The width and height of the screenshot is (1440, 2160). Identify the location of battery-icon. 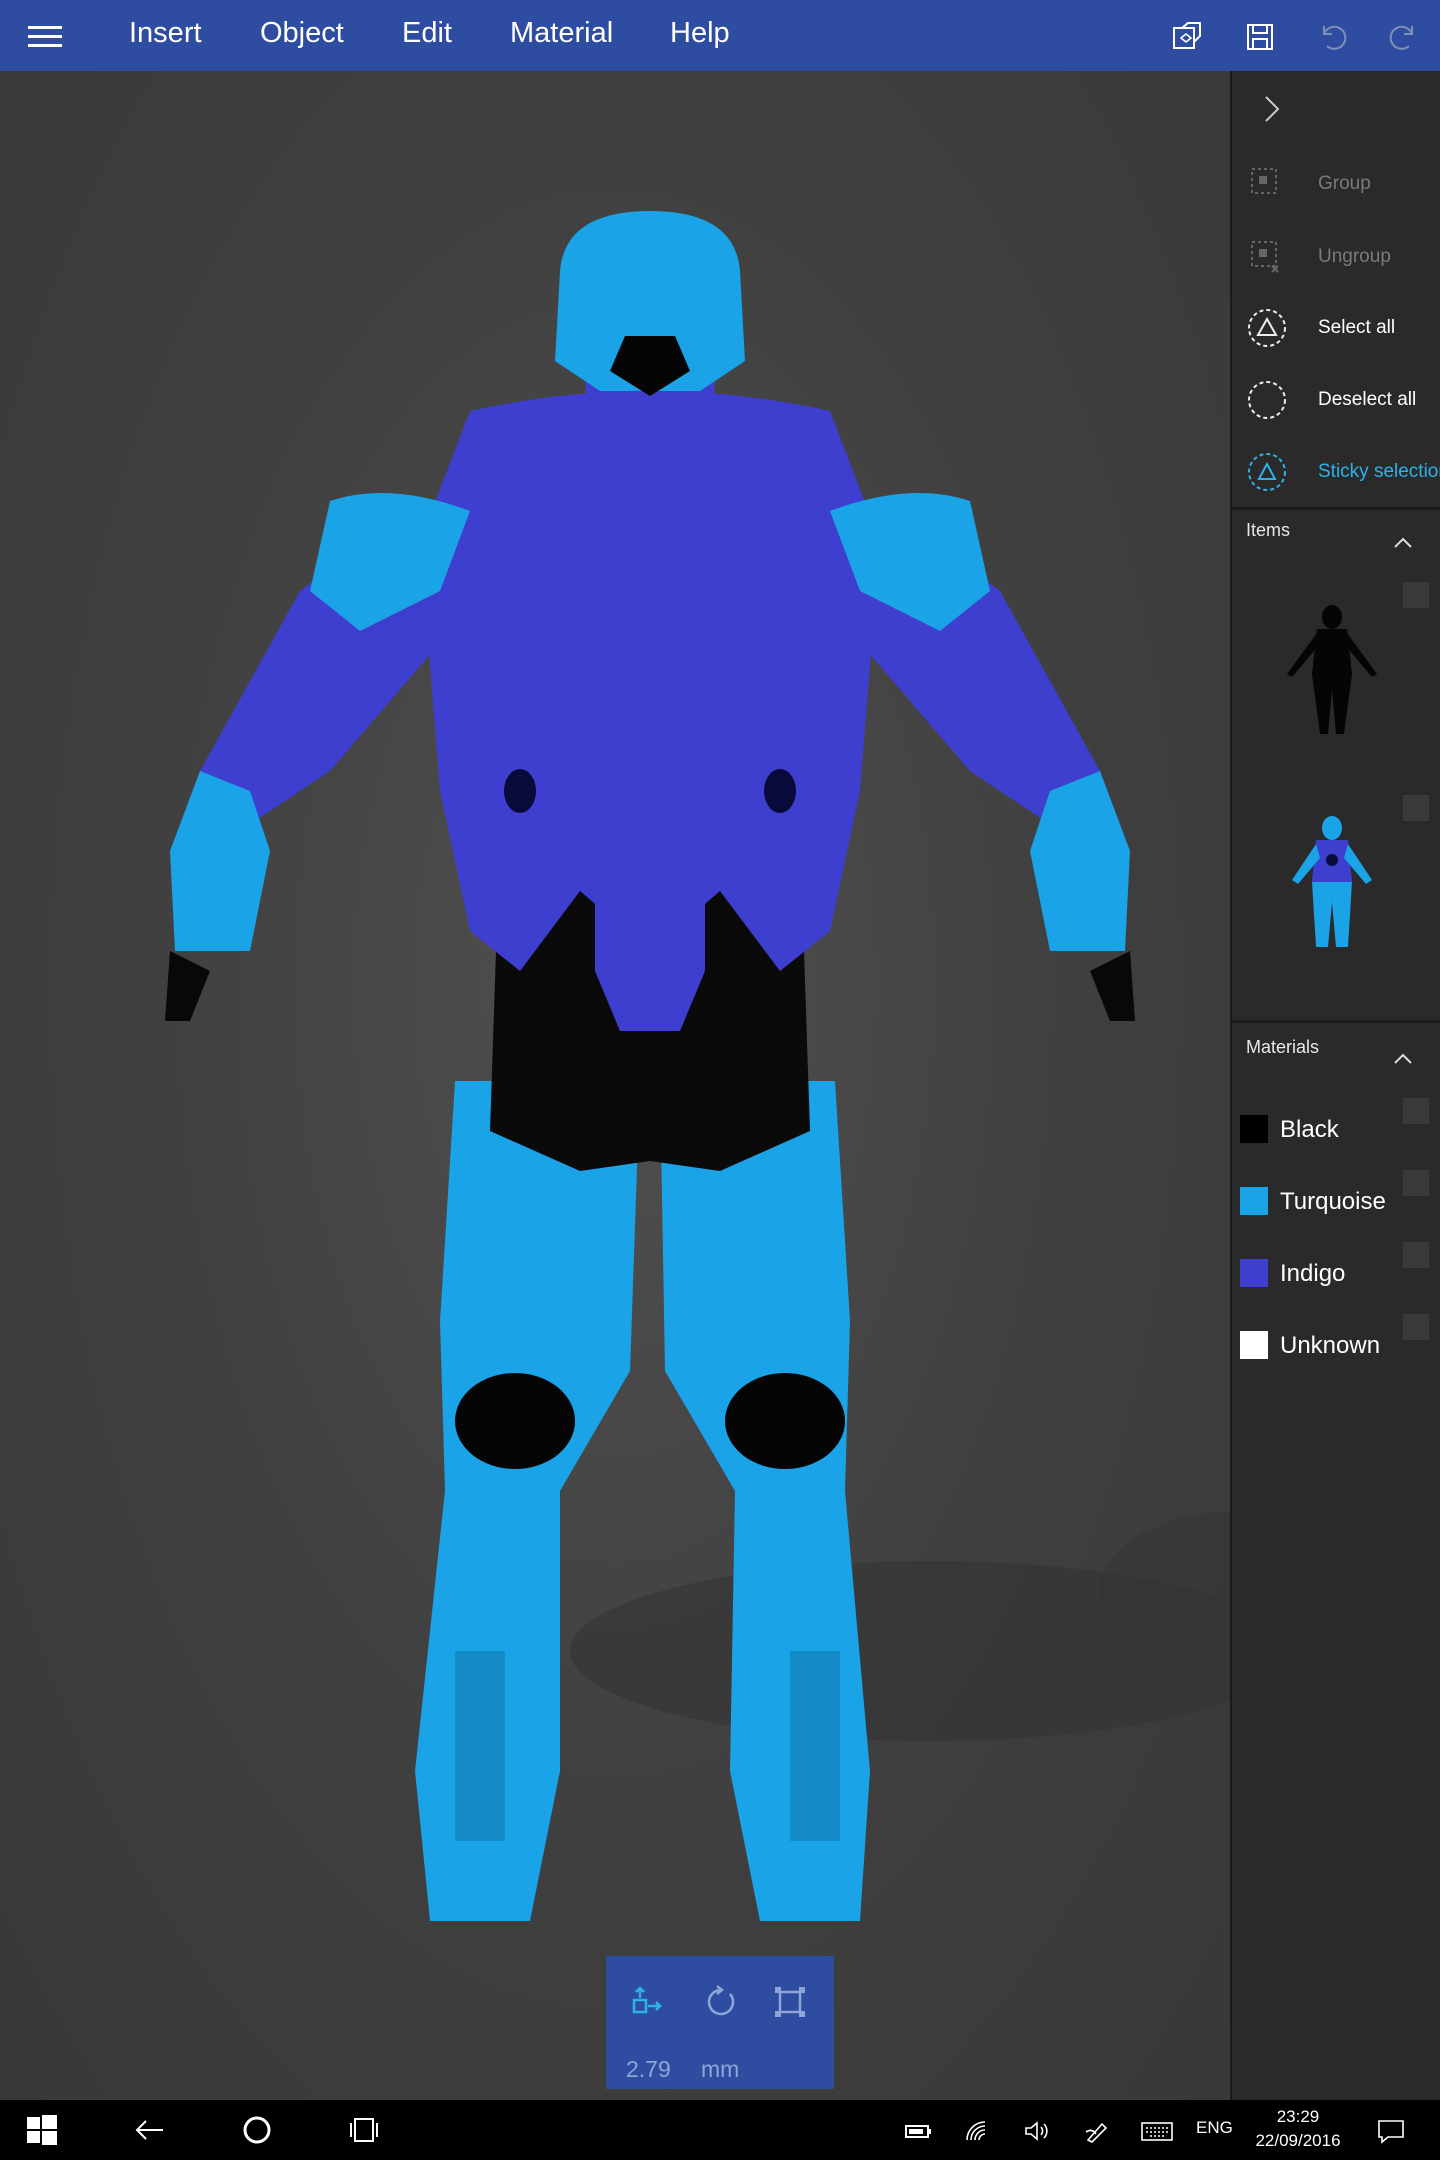
(919, 2131).